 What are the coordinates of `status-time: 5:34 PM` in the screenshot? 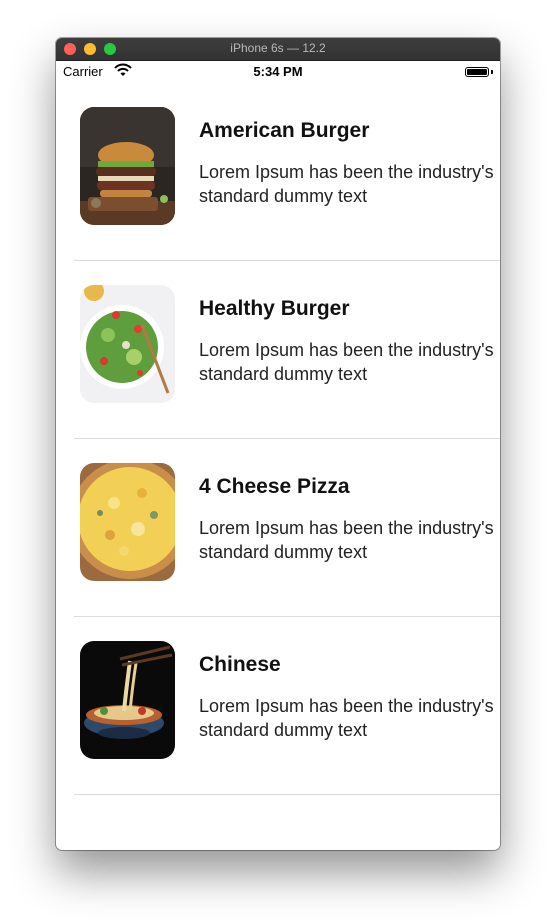 It's located at (278, 71).